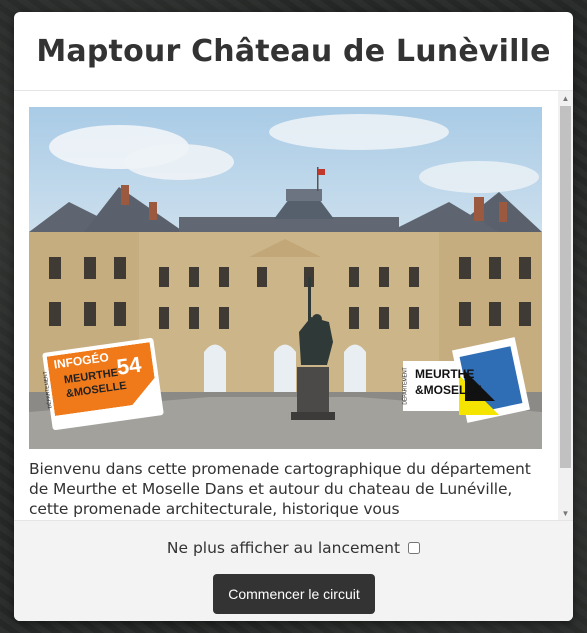 This screenshot has width=587, height=633. What do you see at coordinates (448, 390) in the screenshot?
I see `logo-right-line2: &MOSELLE` at bounding box center [448, 390].